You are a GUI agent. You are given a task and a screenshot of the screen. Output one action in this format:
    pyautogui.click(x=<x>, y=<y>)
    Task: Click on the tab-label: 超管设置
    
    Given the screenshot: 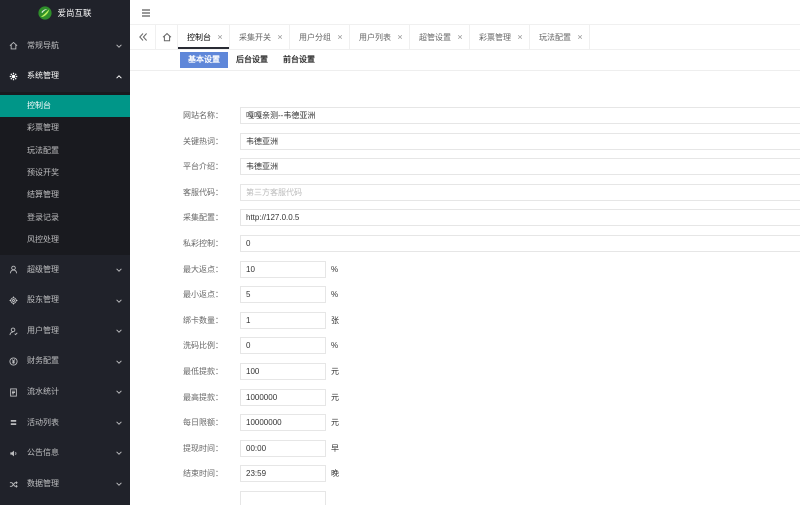 What is the action you would take?
    pyautogui.click(x=435, y=37)
    